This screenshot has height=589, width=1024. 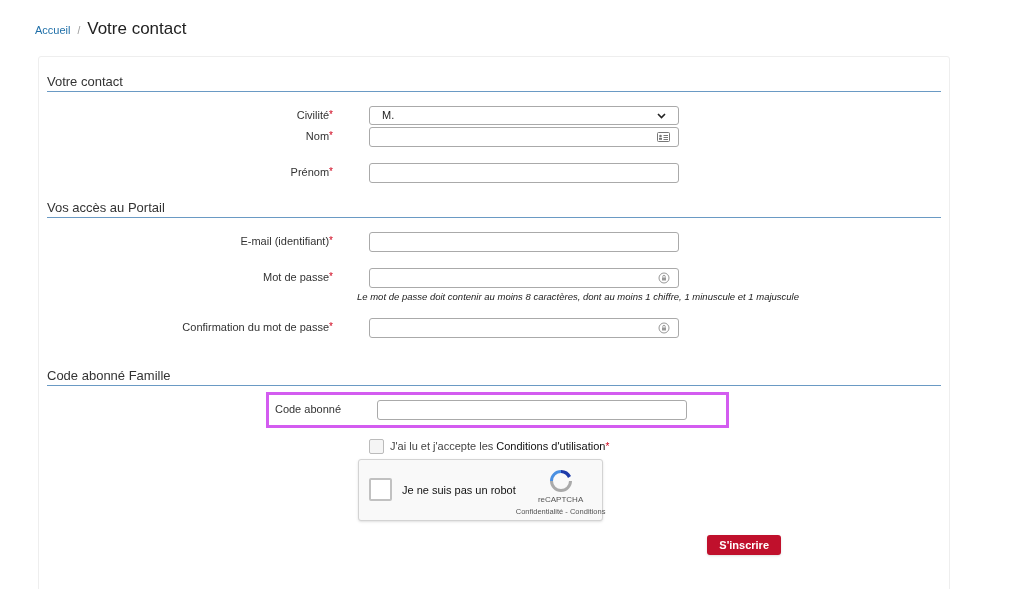 What do you see at coordinates (524, 115) in the screenshot?
I see `select-field: M.` at bounding box center [524, 115].